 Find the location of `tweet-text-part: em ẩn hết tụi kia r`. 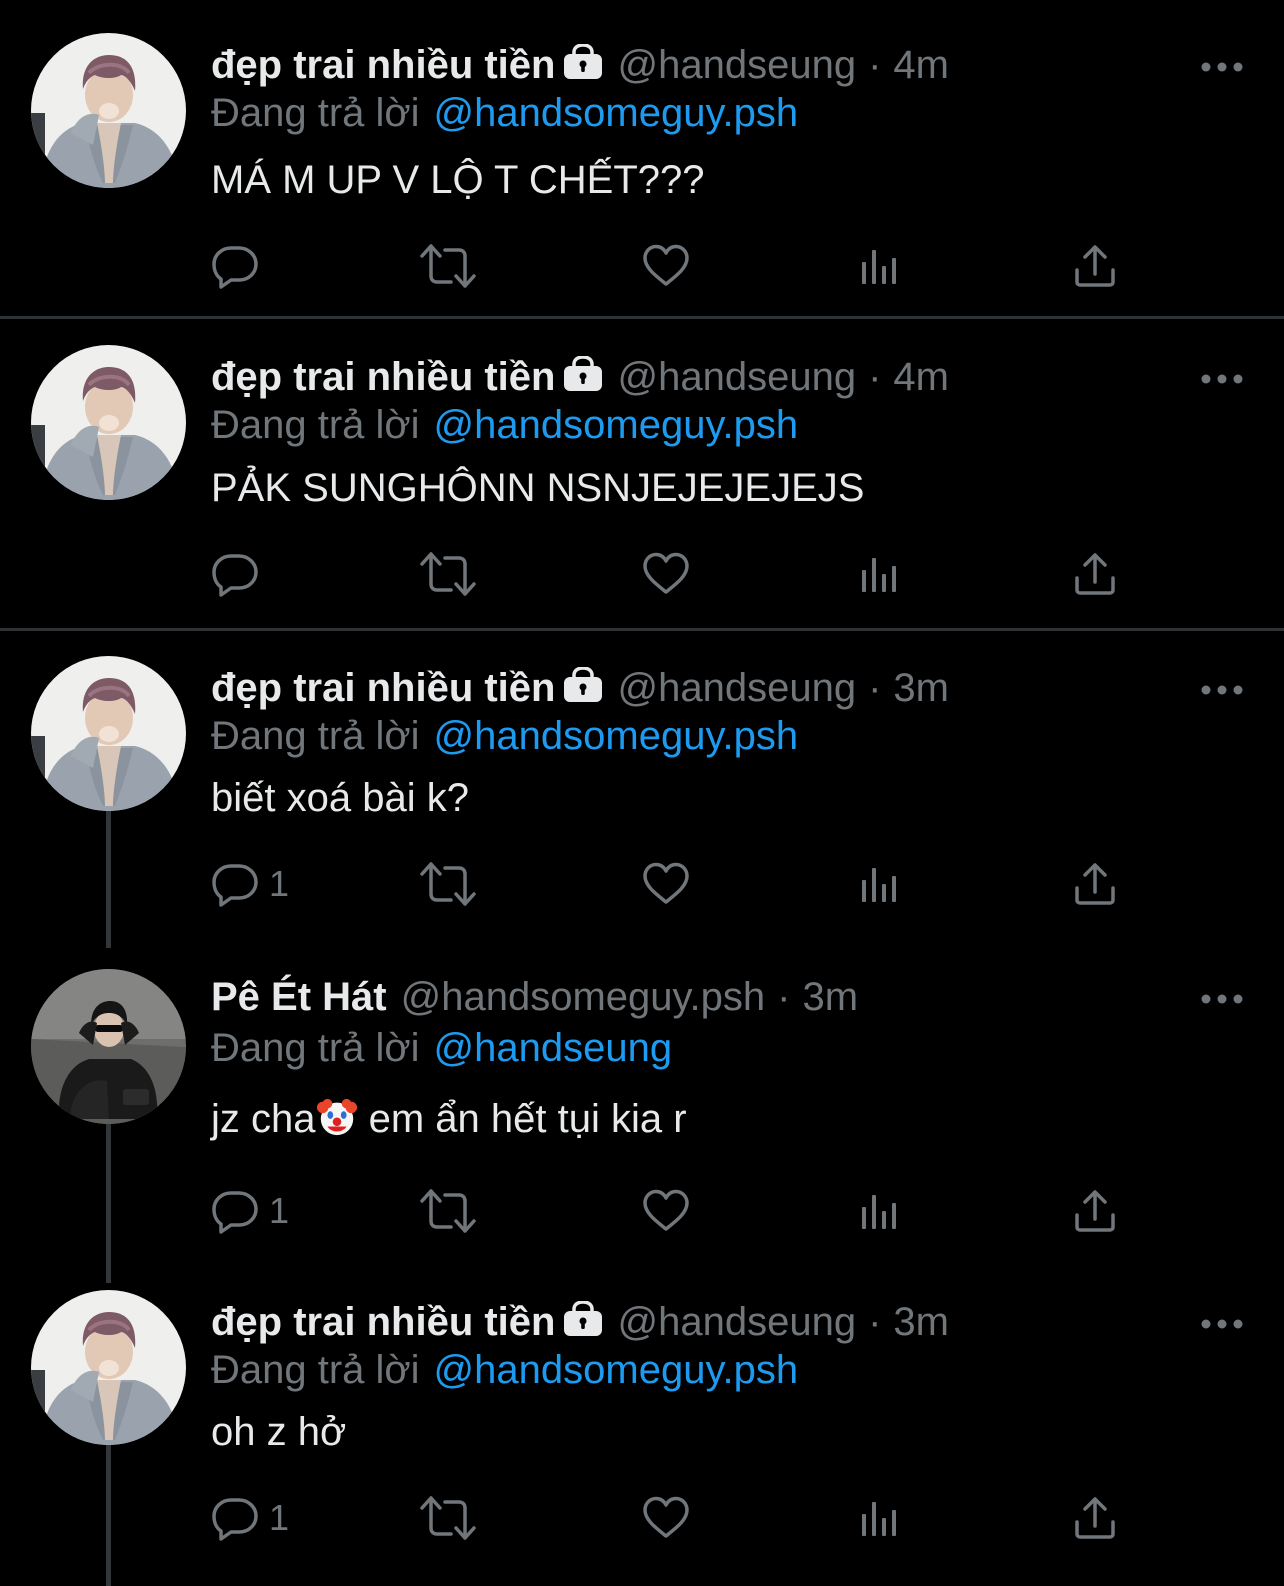

tweet-text-part: em ẩn hết tụi kia r is located at coordinates (522, 1119).